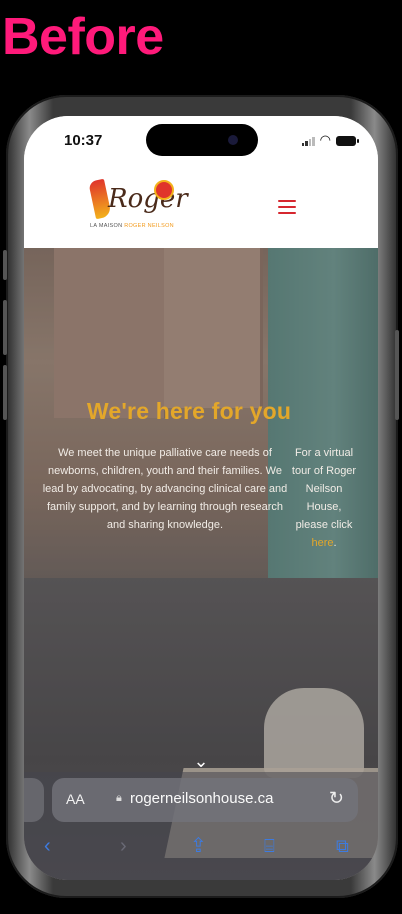  I want to click on chevron-right-icon: ›, so click(123, 846).